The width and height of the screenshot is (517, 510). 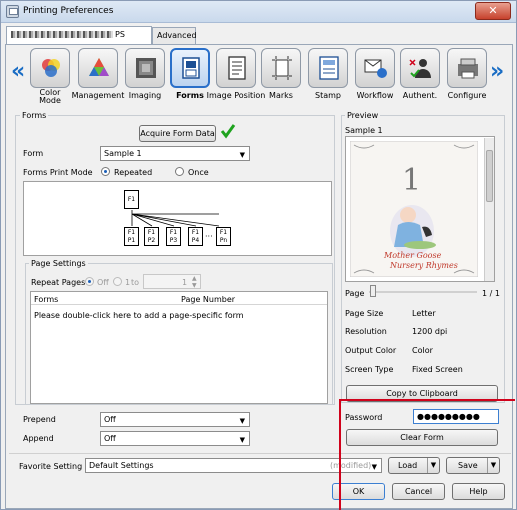 I want to click on forms-group-label: Forms, so click(x=34, y=115).